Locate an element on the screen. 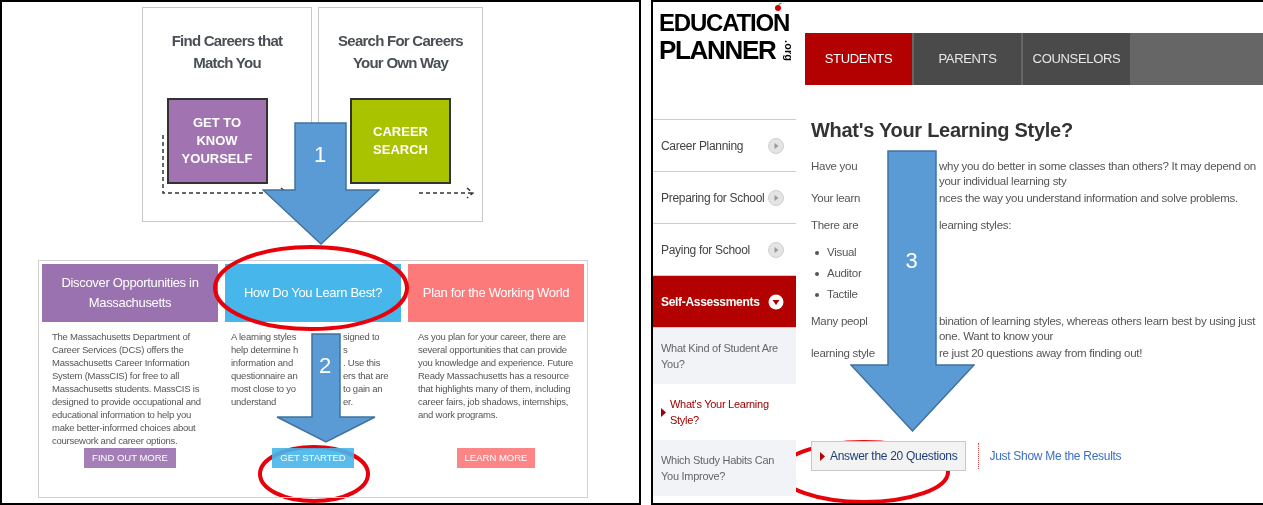 This screenshot has width=1263, height=505. description-fragment: er. is located at coordinates (348, 401).